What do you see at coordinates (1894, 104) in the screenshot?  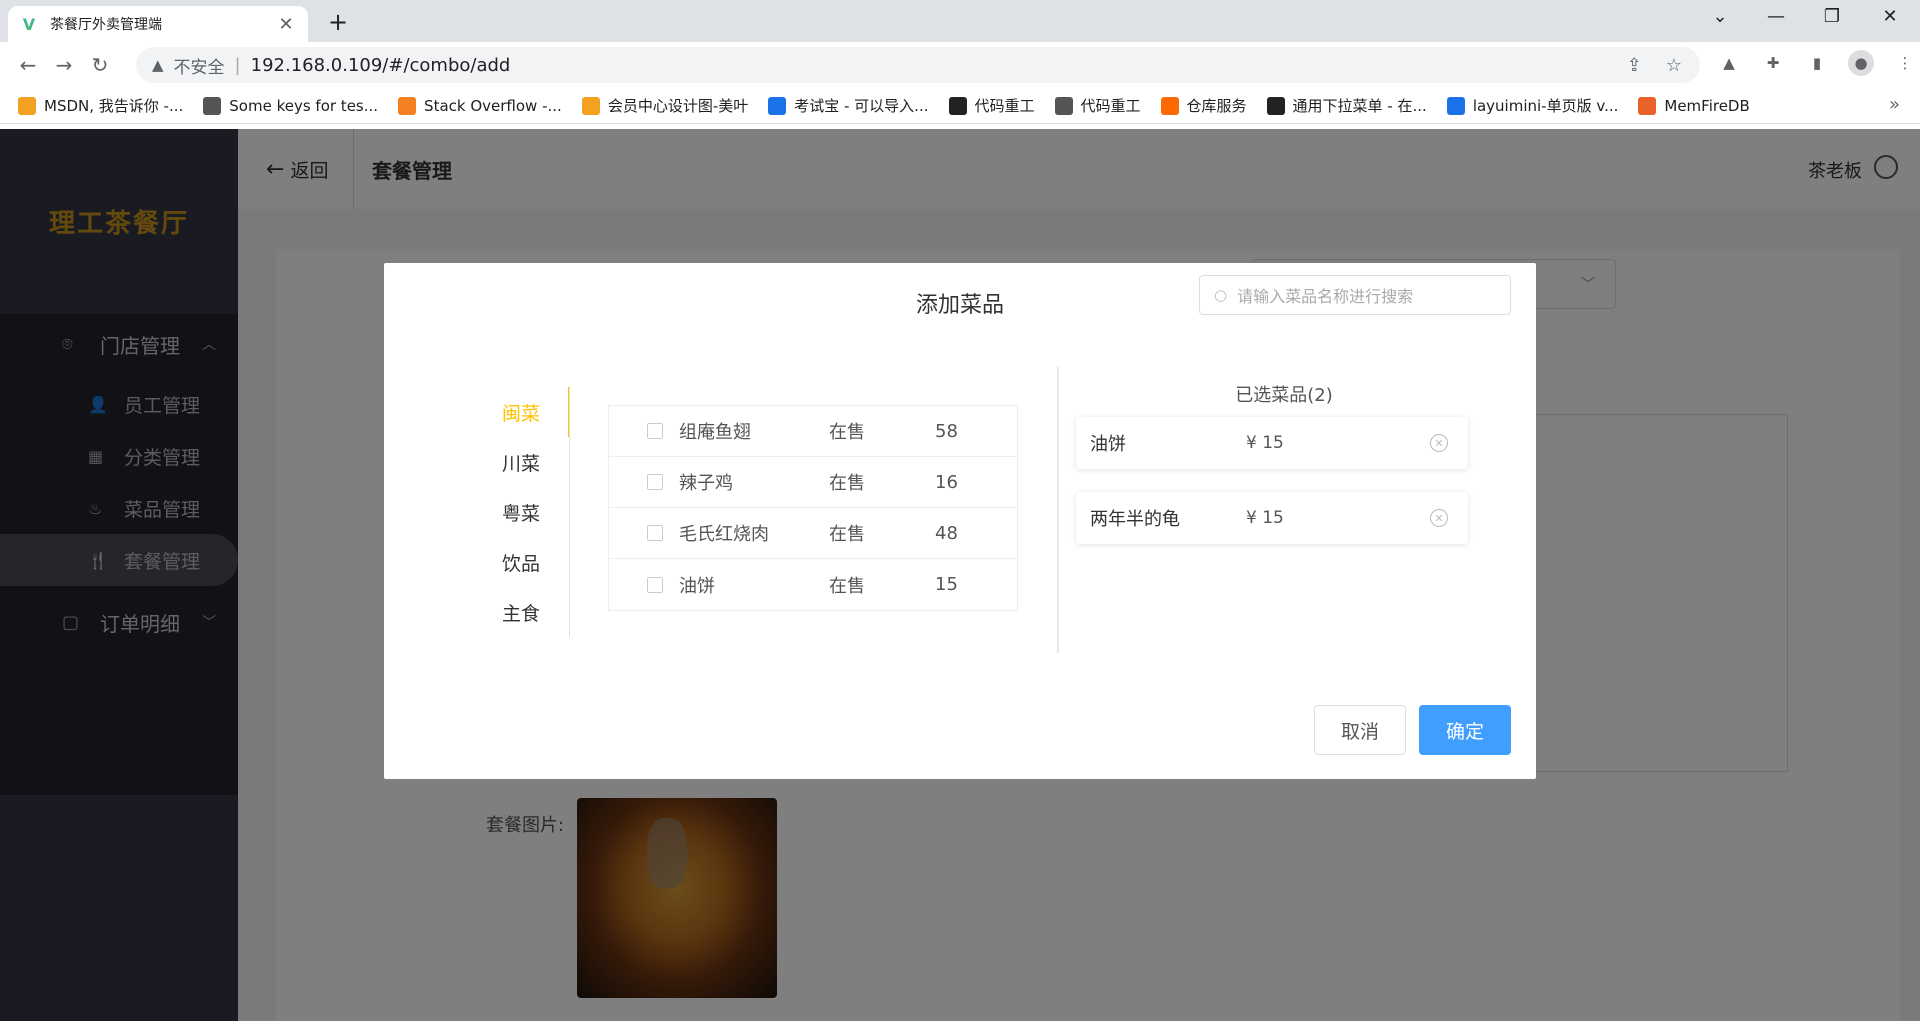 I see `bookmarks-overflow-icon: »` at bounding box center [1894, 104].